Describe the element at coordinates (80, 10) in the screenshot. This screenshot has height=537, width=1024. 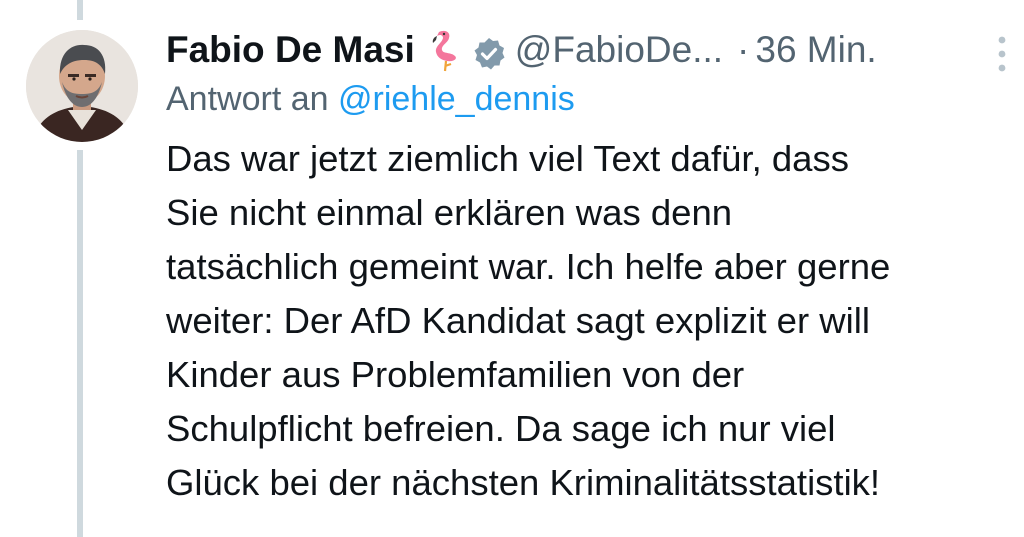
I see `thread-connector-top` at that location.